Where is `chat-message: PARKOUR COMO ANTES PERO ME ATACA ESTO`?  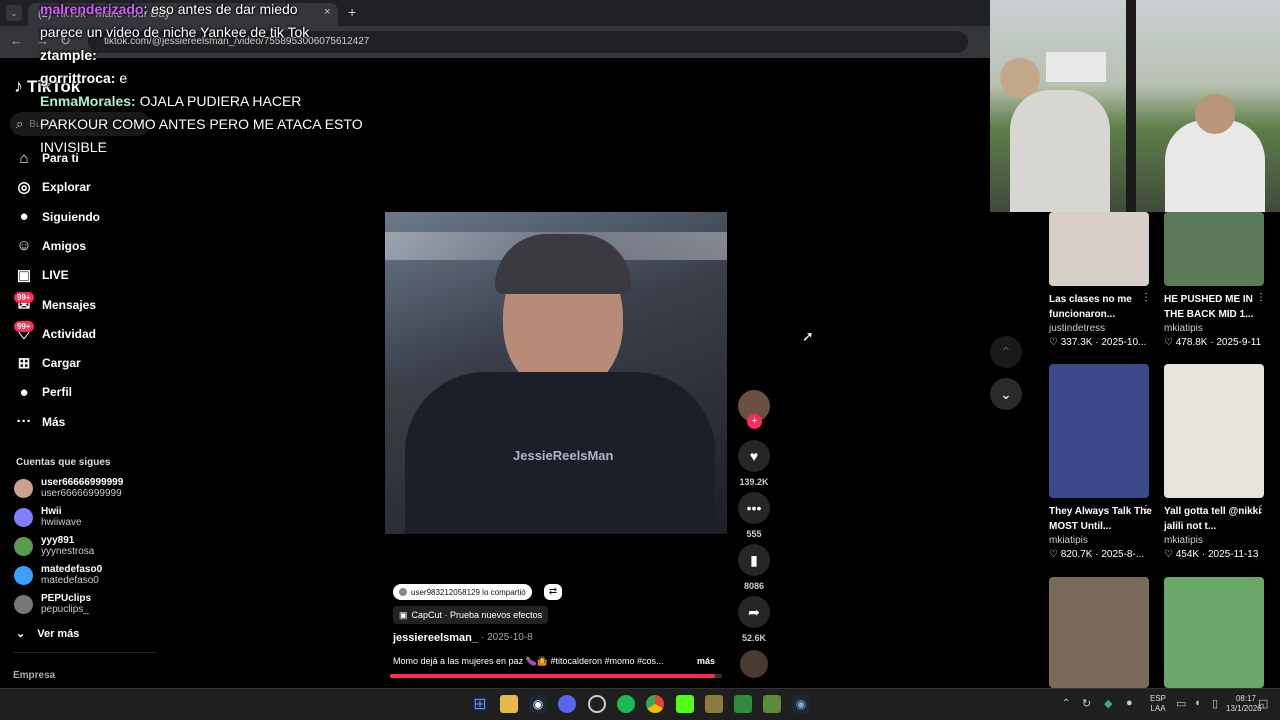 chat-message: PARKOUR COMO ANTES PERO ME ATACA ESTO is located at coordinates (205, 124).